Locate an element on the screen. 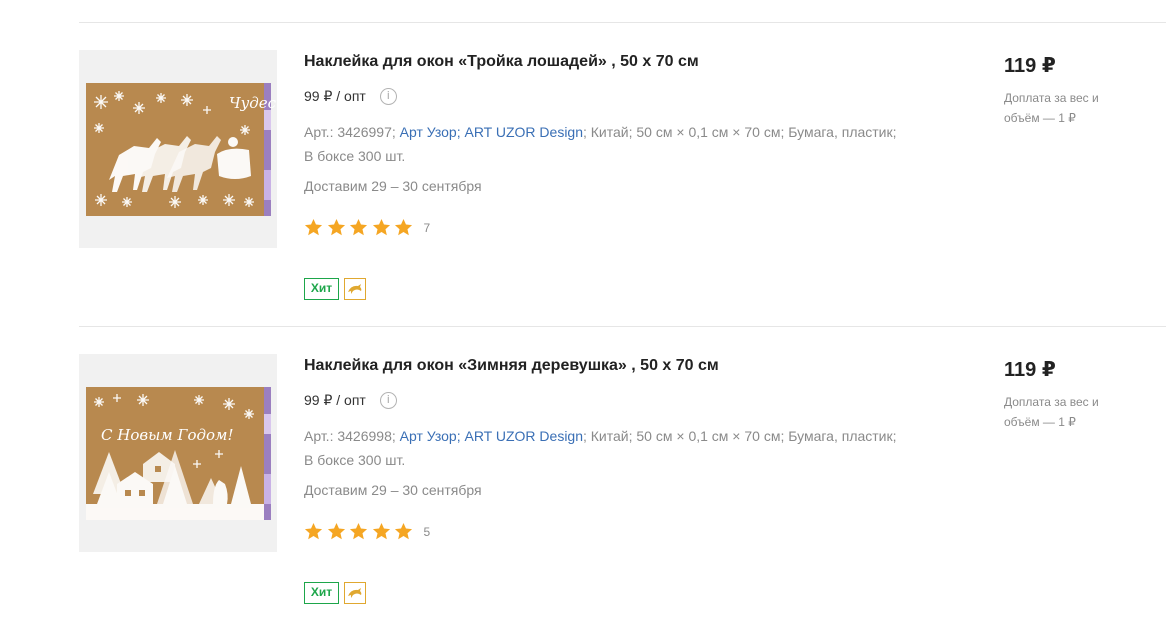  image-caption: Чудес is located at coordinates (253, 103).